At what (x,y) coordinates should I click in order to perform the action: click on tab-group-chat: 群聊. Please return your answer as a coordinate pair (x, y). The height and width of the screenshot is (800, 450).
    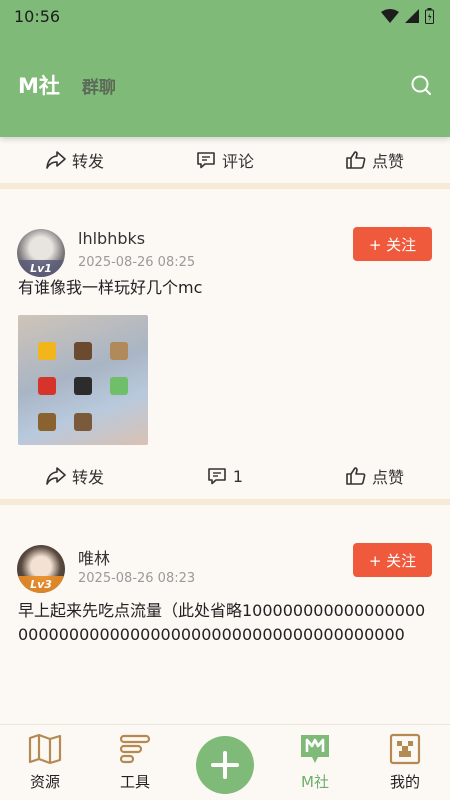
    Looking at the image, I should click on (99, 85).